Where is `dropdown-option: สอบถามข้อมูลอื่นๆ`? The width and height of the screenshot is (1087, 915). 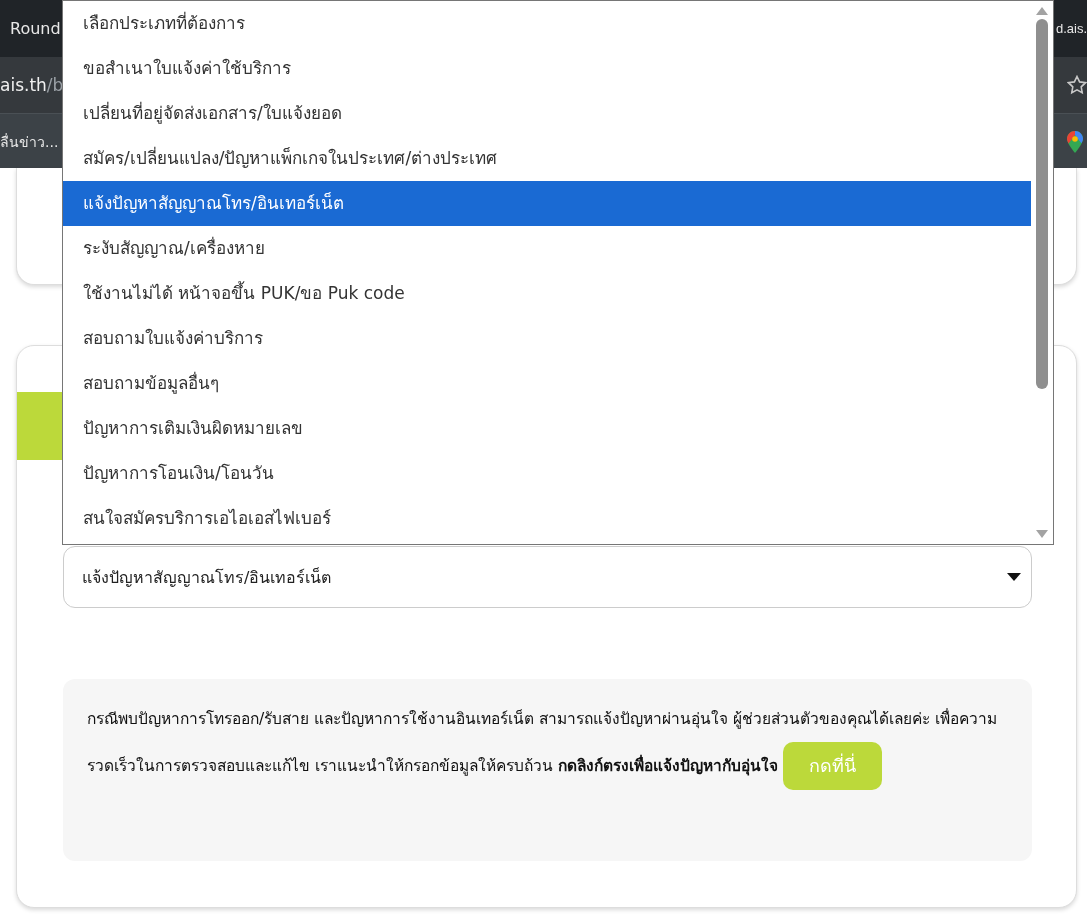
dropdown-option: สอบถามข้อมูลอื่นๆ is located at coordinates (547, 383).